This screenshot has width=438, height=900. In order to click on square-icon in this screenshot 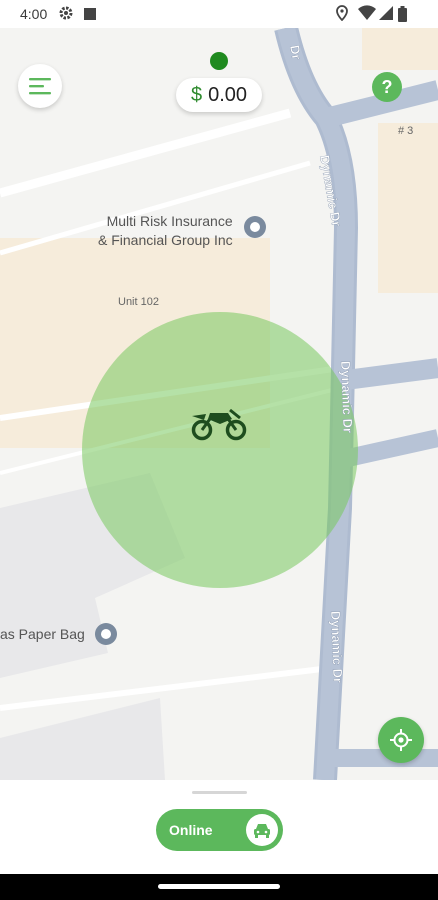, I will do `click(90, 16)`.